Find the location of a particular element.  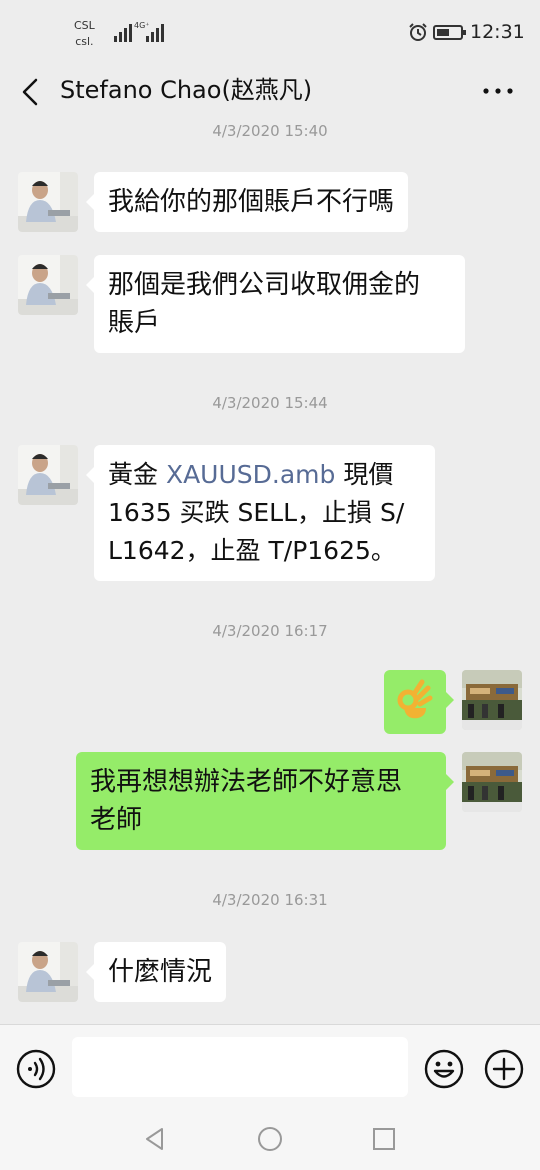

message-bubble-incoming: 那個是我們公司收取佣金的 賬戶 is located at coordinates (275, 304).